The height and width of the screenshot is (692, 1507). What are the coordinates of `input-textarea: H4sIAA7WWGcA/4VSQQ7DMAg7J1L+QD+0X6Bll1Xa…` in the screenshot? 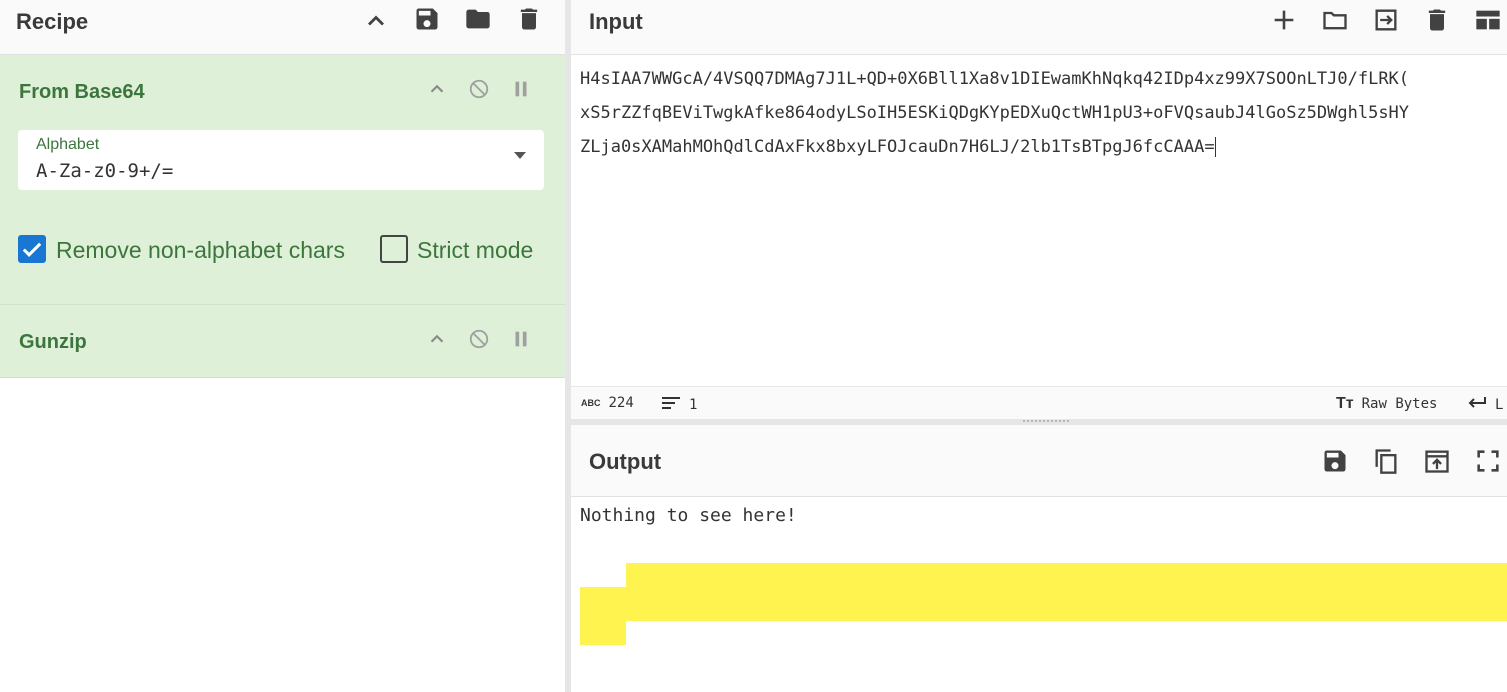 It's located at (1043, 113).